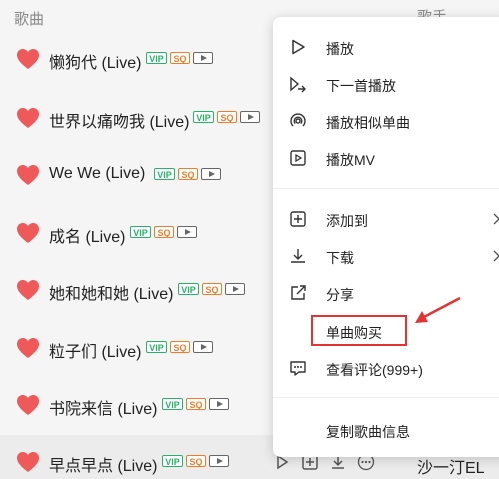 This screenshot has height=479, width=499. Describe the element at coordinates (350, 160) in the screenshot. I see `menu-item-label: 播放MV` at that location.